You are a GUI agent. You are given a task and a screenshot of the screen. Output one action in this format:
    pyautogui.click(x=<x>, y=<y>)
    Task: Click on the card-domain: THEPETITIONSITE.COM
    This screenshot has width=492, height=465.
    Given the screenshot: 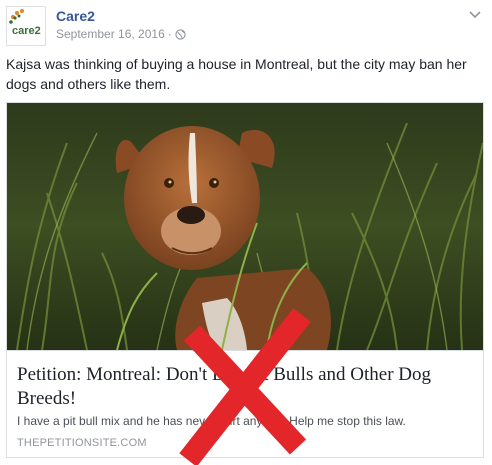 What is the action you would take?
    pyautogui.click(x=82, y=443)
    